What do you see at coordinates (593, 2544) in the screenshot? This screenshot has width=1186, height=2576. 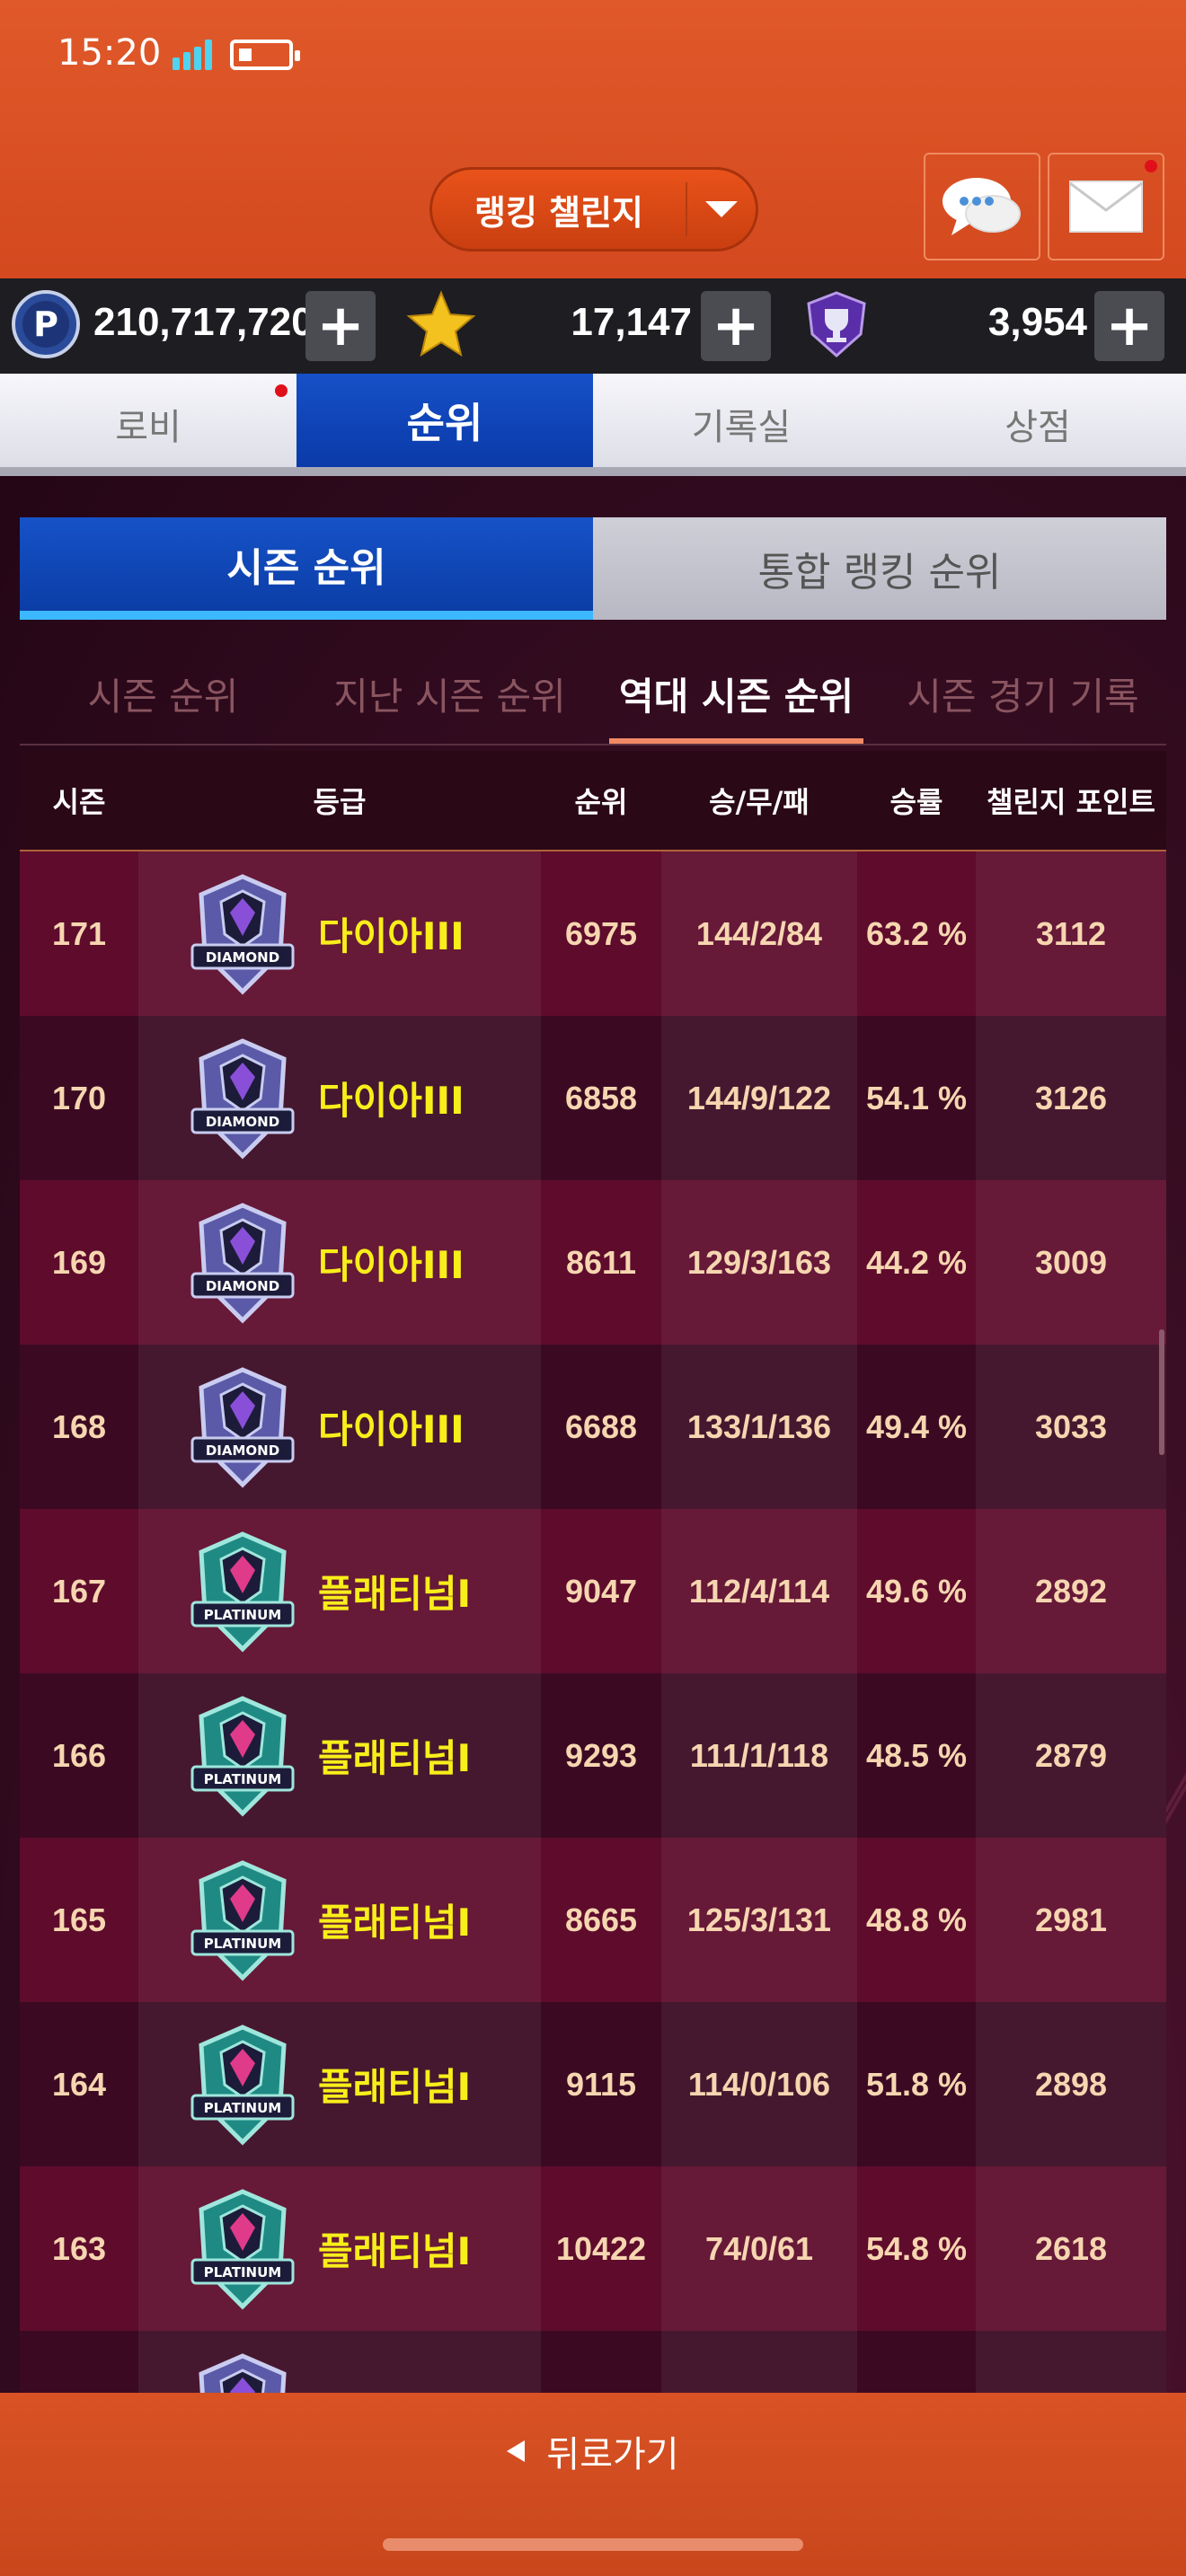 I see `home-indicator` at bounding box center [593, 2544].